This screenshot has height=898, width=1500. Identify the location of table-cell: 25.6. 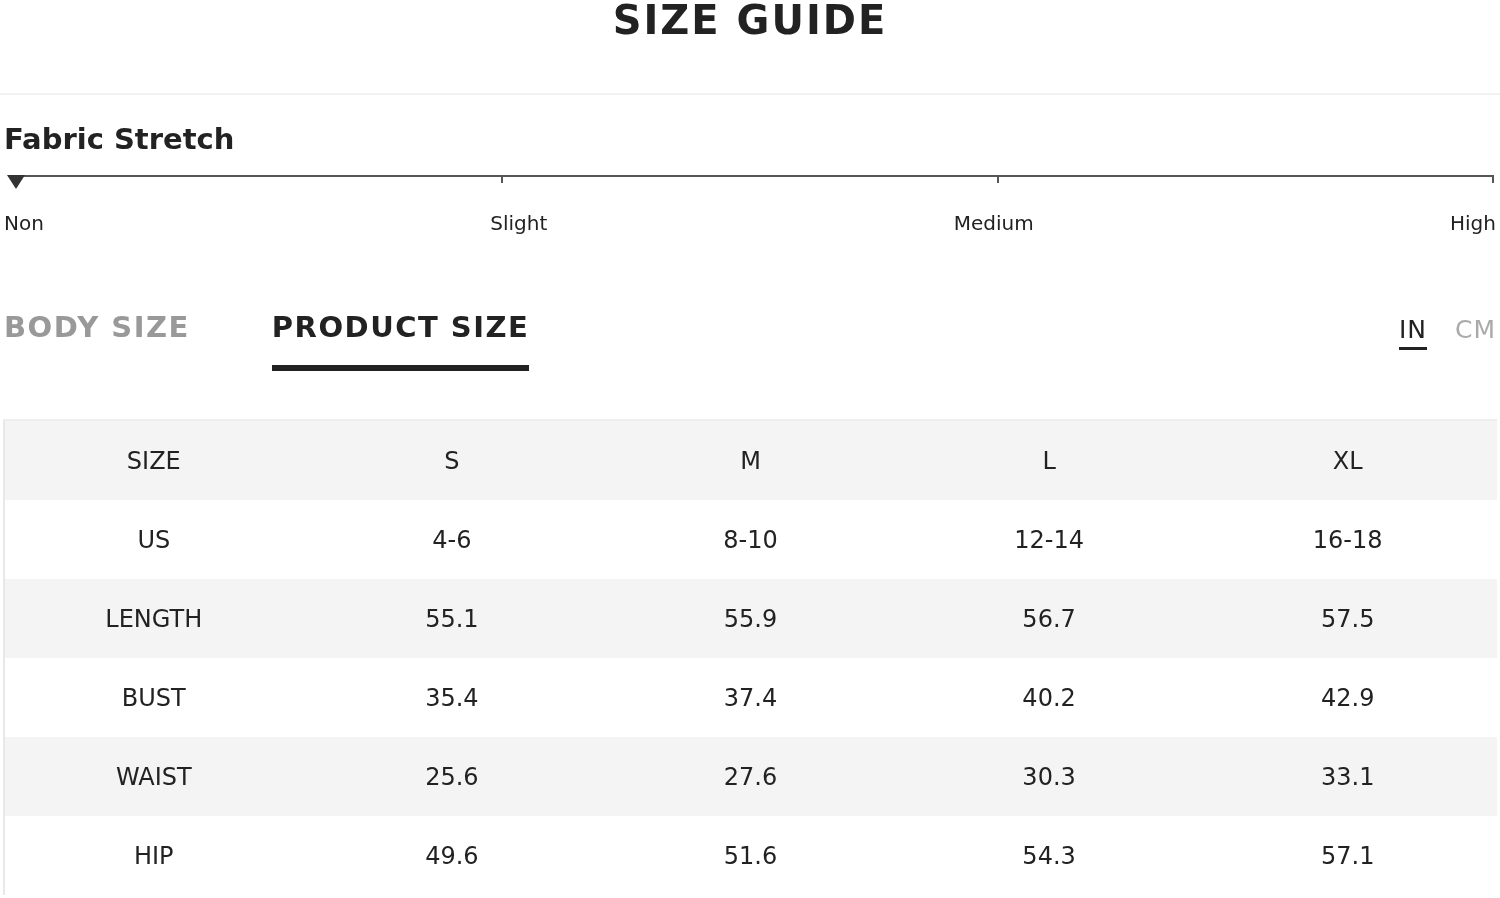
(452, 776).